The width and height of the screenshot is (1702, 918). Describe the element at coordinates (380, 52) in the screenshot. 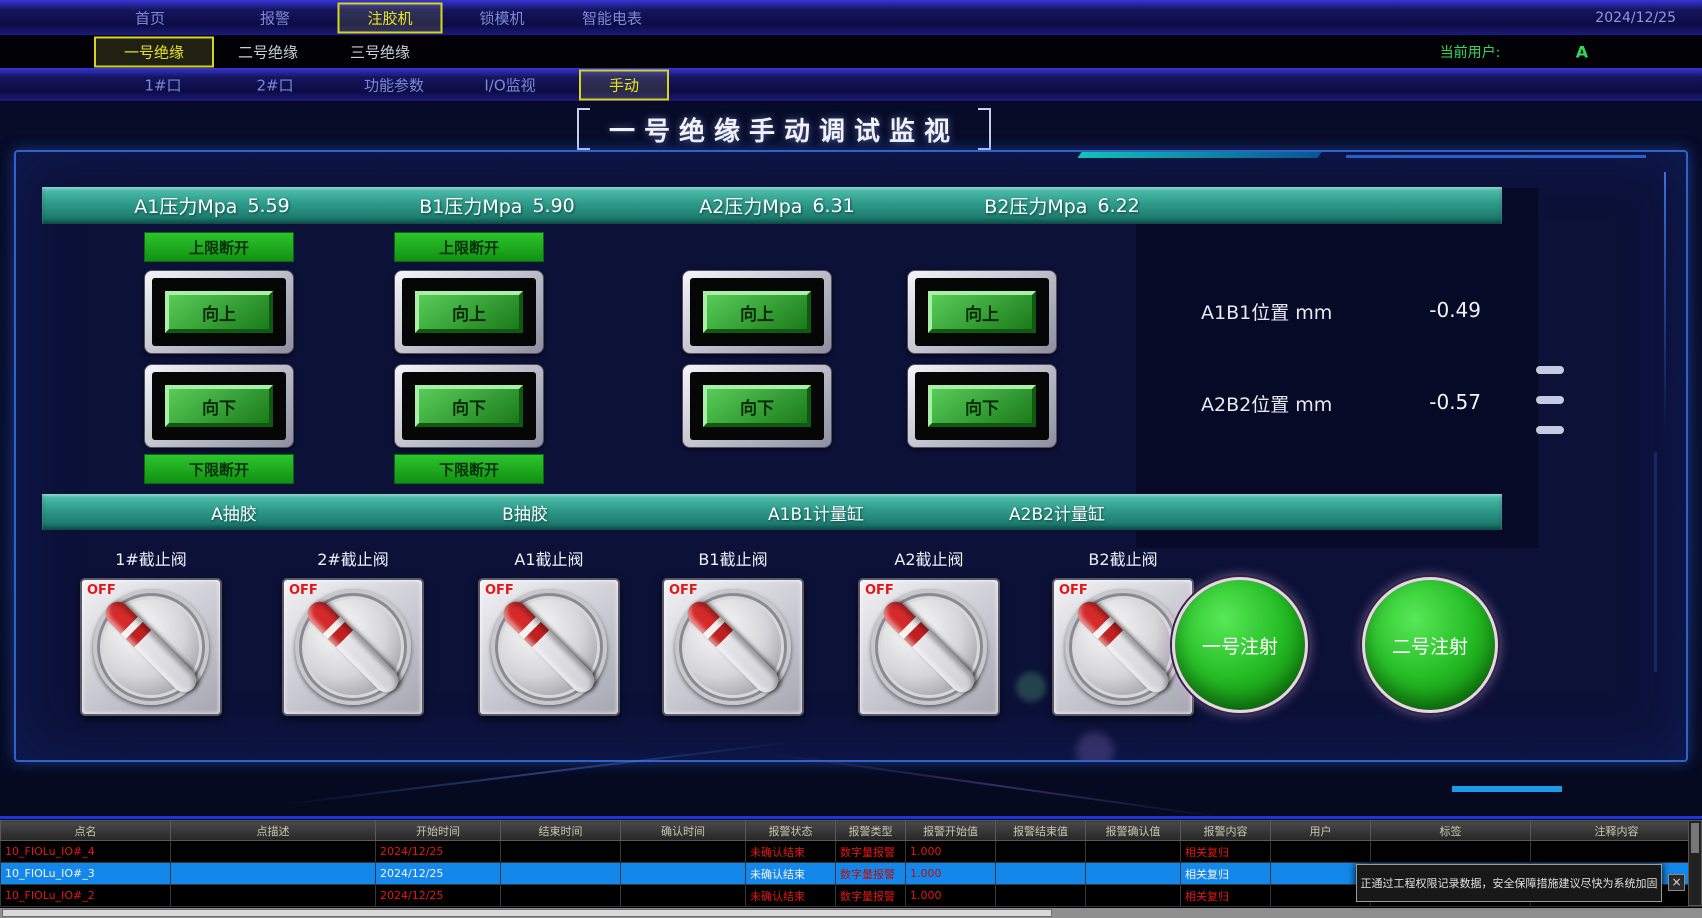

I see `nav-insulation-3: 三号绝缘` at that location.